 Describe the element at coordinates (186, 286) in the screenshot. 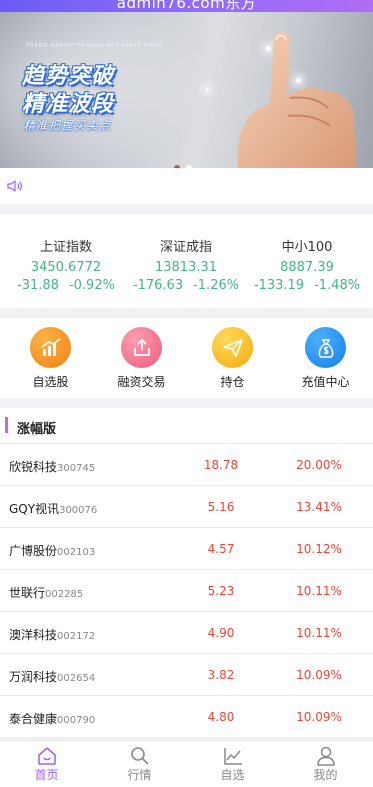

I see `index-change: -176.63 -1.26%` at that location.